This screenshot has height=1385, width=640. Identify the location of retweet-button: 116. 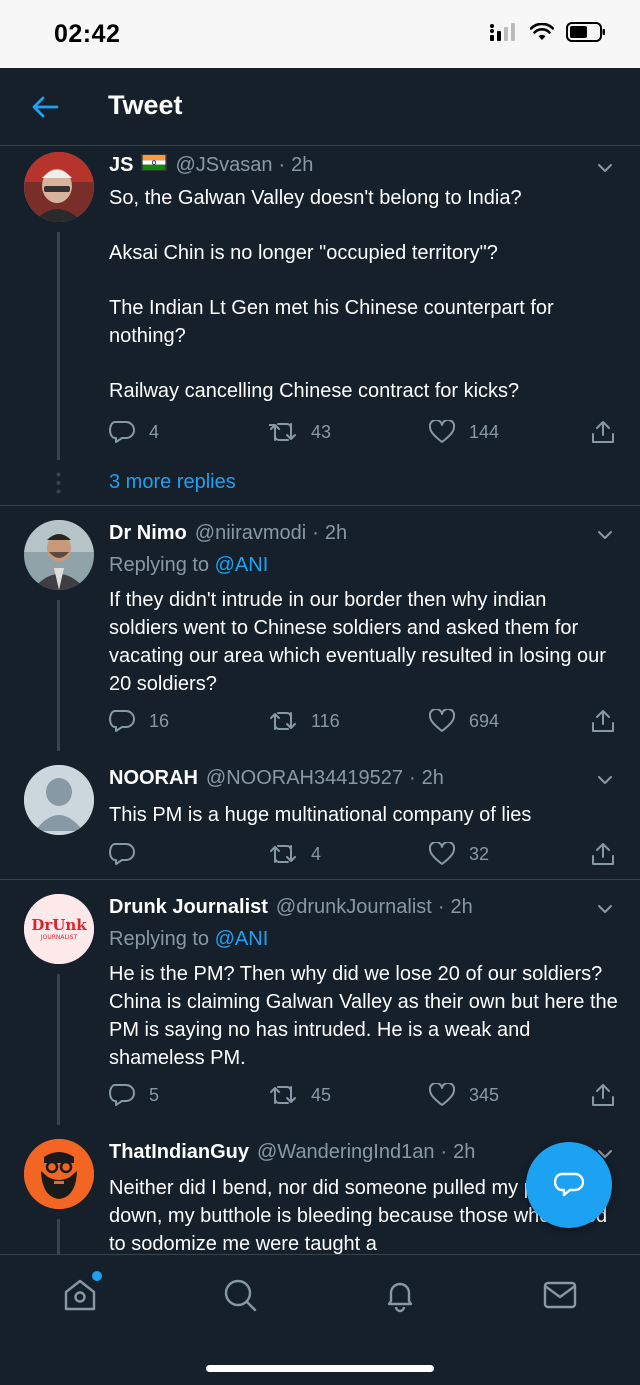
(304, 721).